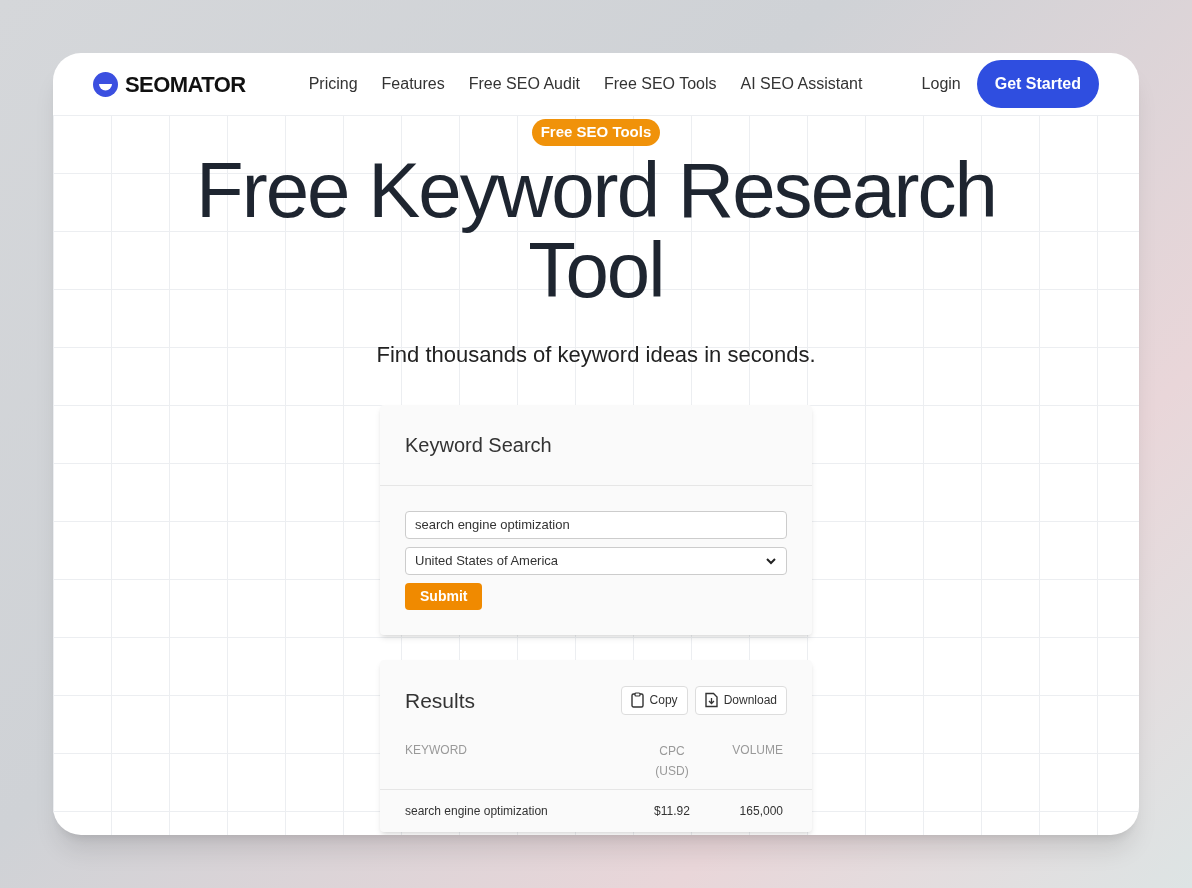 This screenshot has height=888, width=1192. What do you see at coordinates (757, 750) in the screenshot?
I see `column-header: VOLUME` at bounding box center [757, 750].